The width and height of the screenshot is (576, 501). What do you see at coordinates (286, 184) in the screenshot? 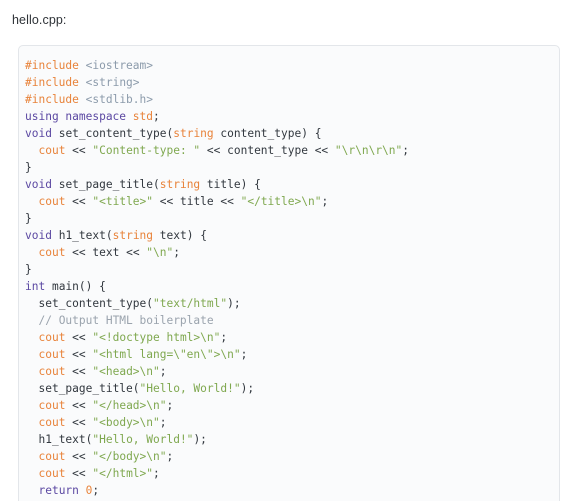
I see `code-line: void set_page_title(string title) {` at bounding box center [286, 184].